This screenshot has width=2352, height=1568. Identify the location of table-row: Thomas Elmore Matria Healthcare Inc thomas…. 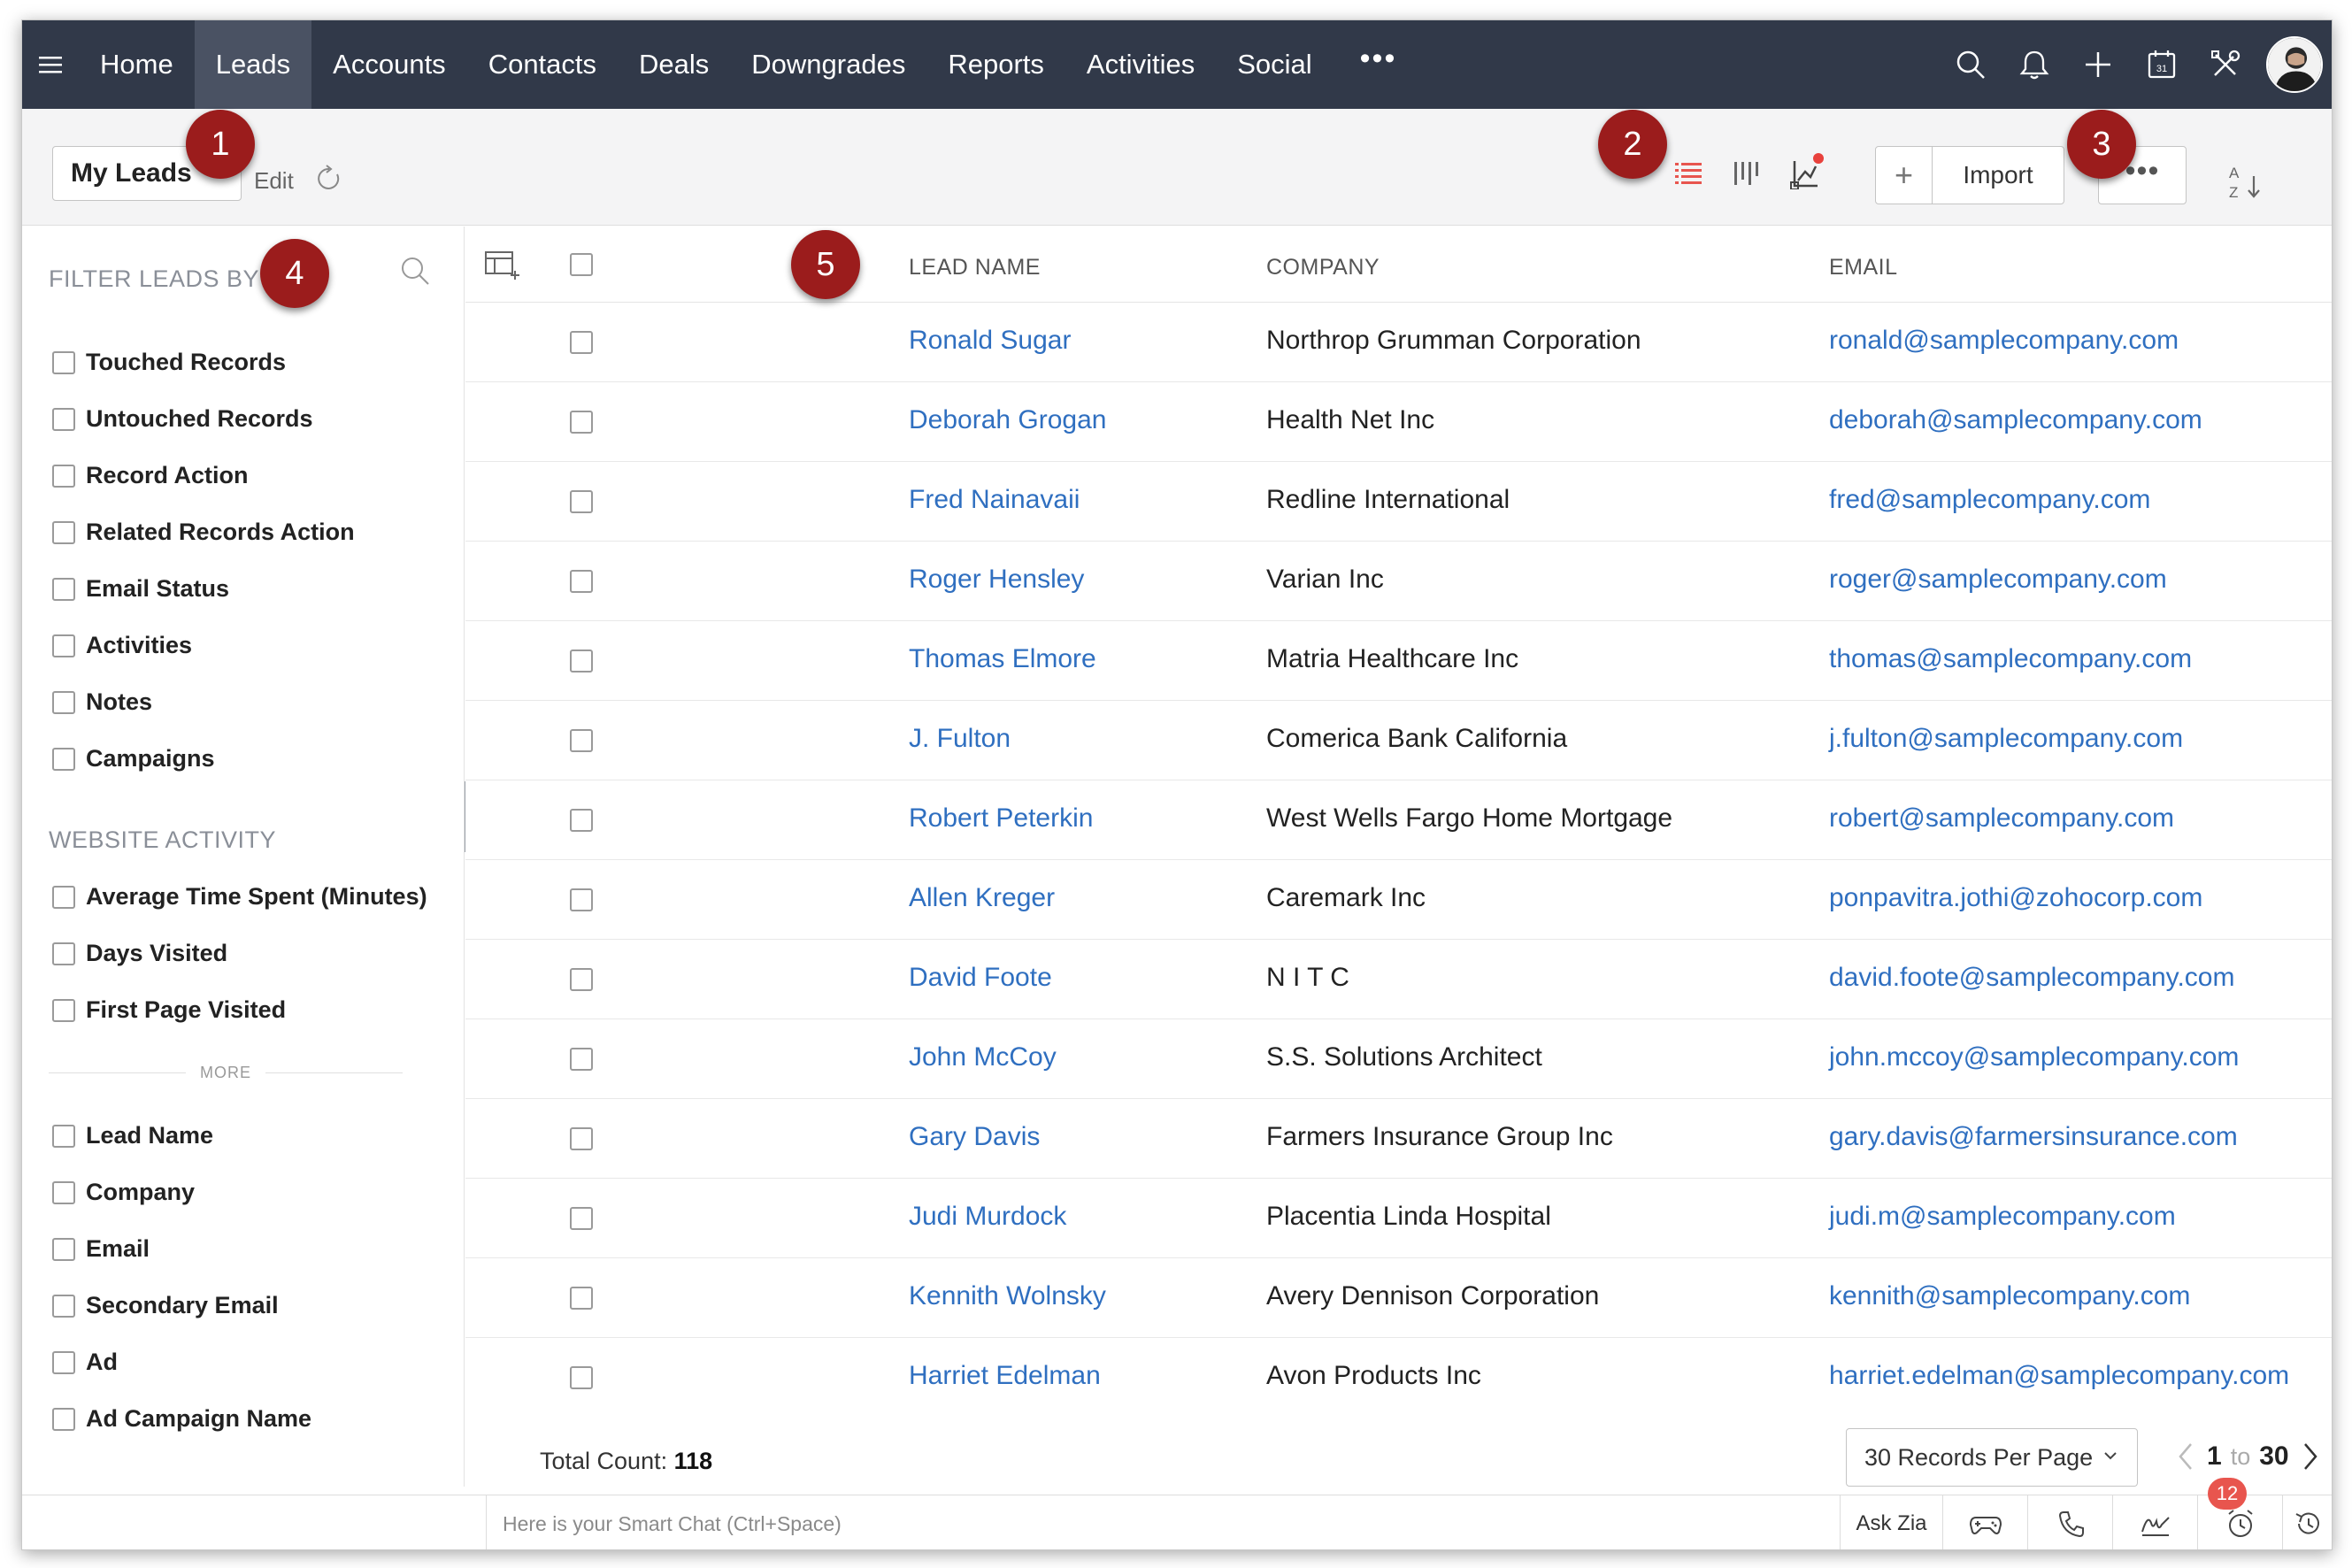
(1398, 661).